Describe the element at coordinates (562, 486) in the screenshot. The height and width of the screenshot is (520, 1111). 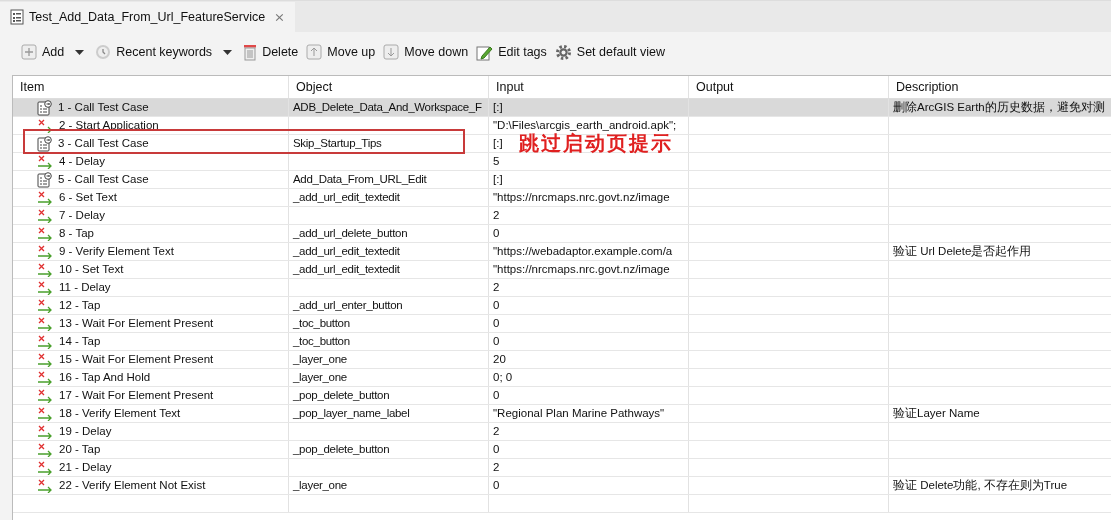
I see `table-row: 22 - Verify Element Not Exist _layer_one 0 验证 Delete功能, 不存在则为True` at that location.